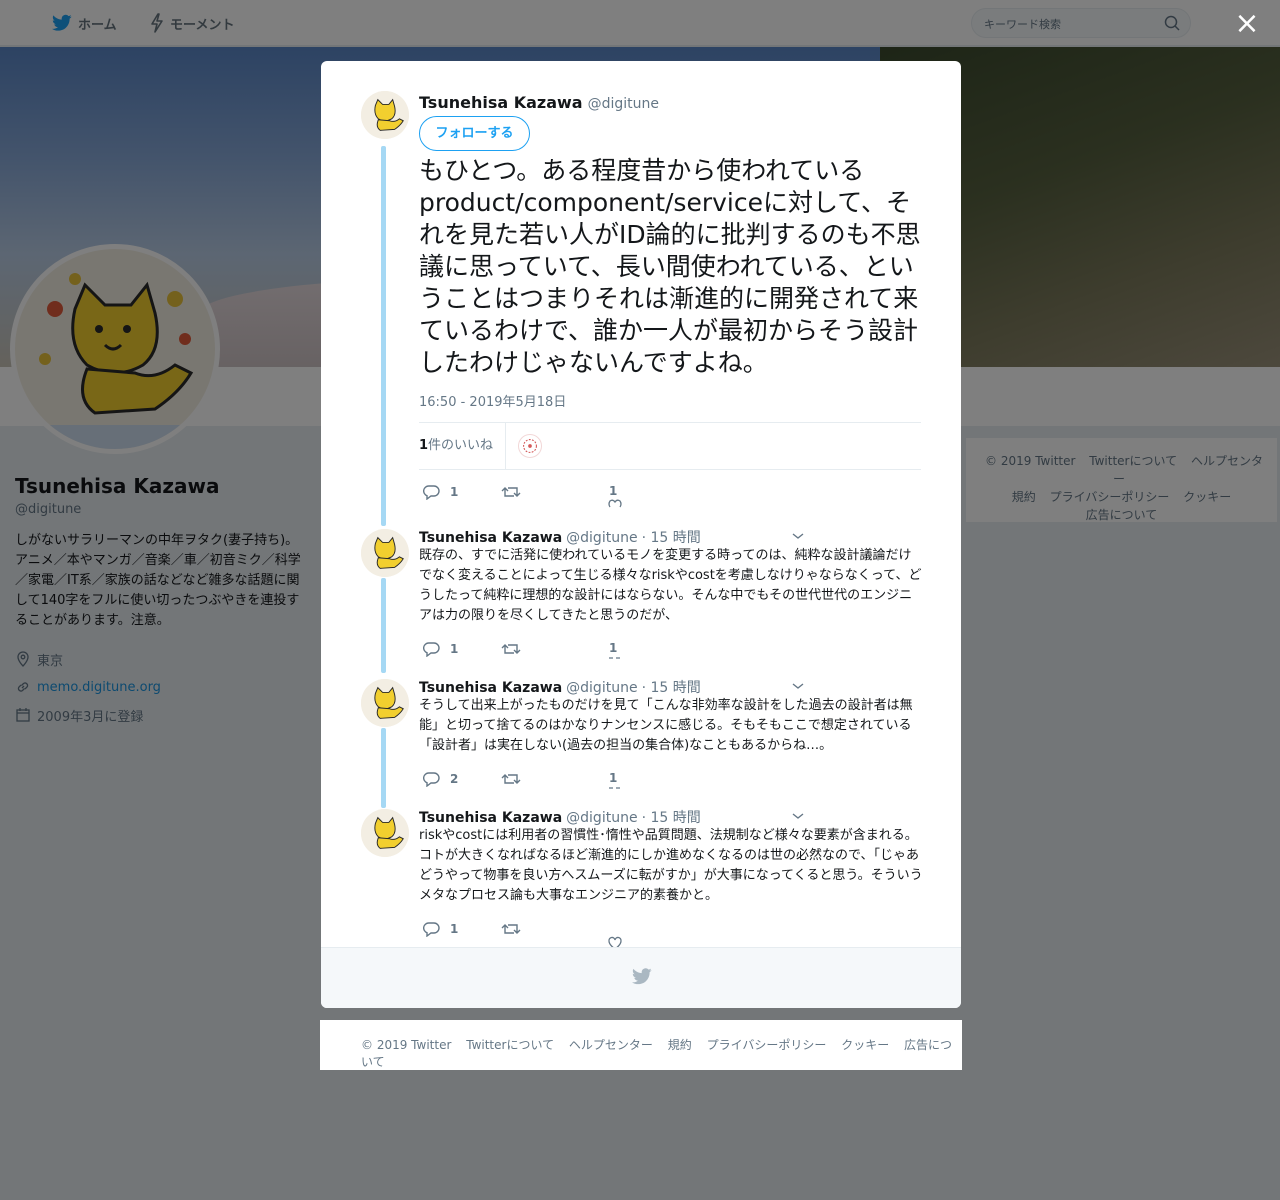 The image size is (1280, 1200). I want to click on main-tweet-stats: 1件のいいね, so click(670, 446).